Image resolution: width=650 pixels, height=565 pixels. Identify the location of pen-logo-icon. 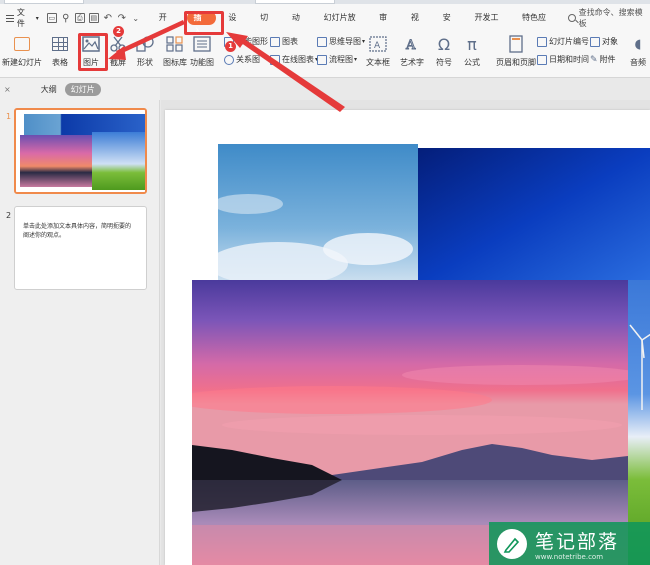
(512, 543).